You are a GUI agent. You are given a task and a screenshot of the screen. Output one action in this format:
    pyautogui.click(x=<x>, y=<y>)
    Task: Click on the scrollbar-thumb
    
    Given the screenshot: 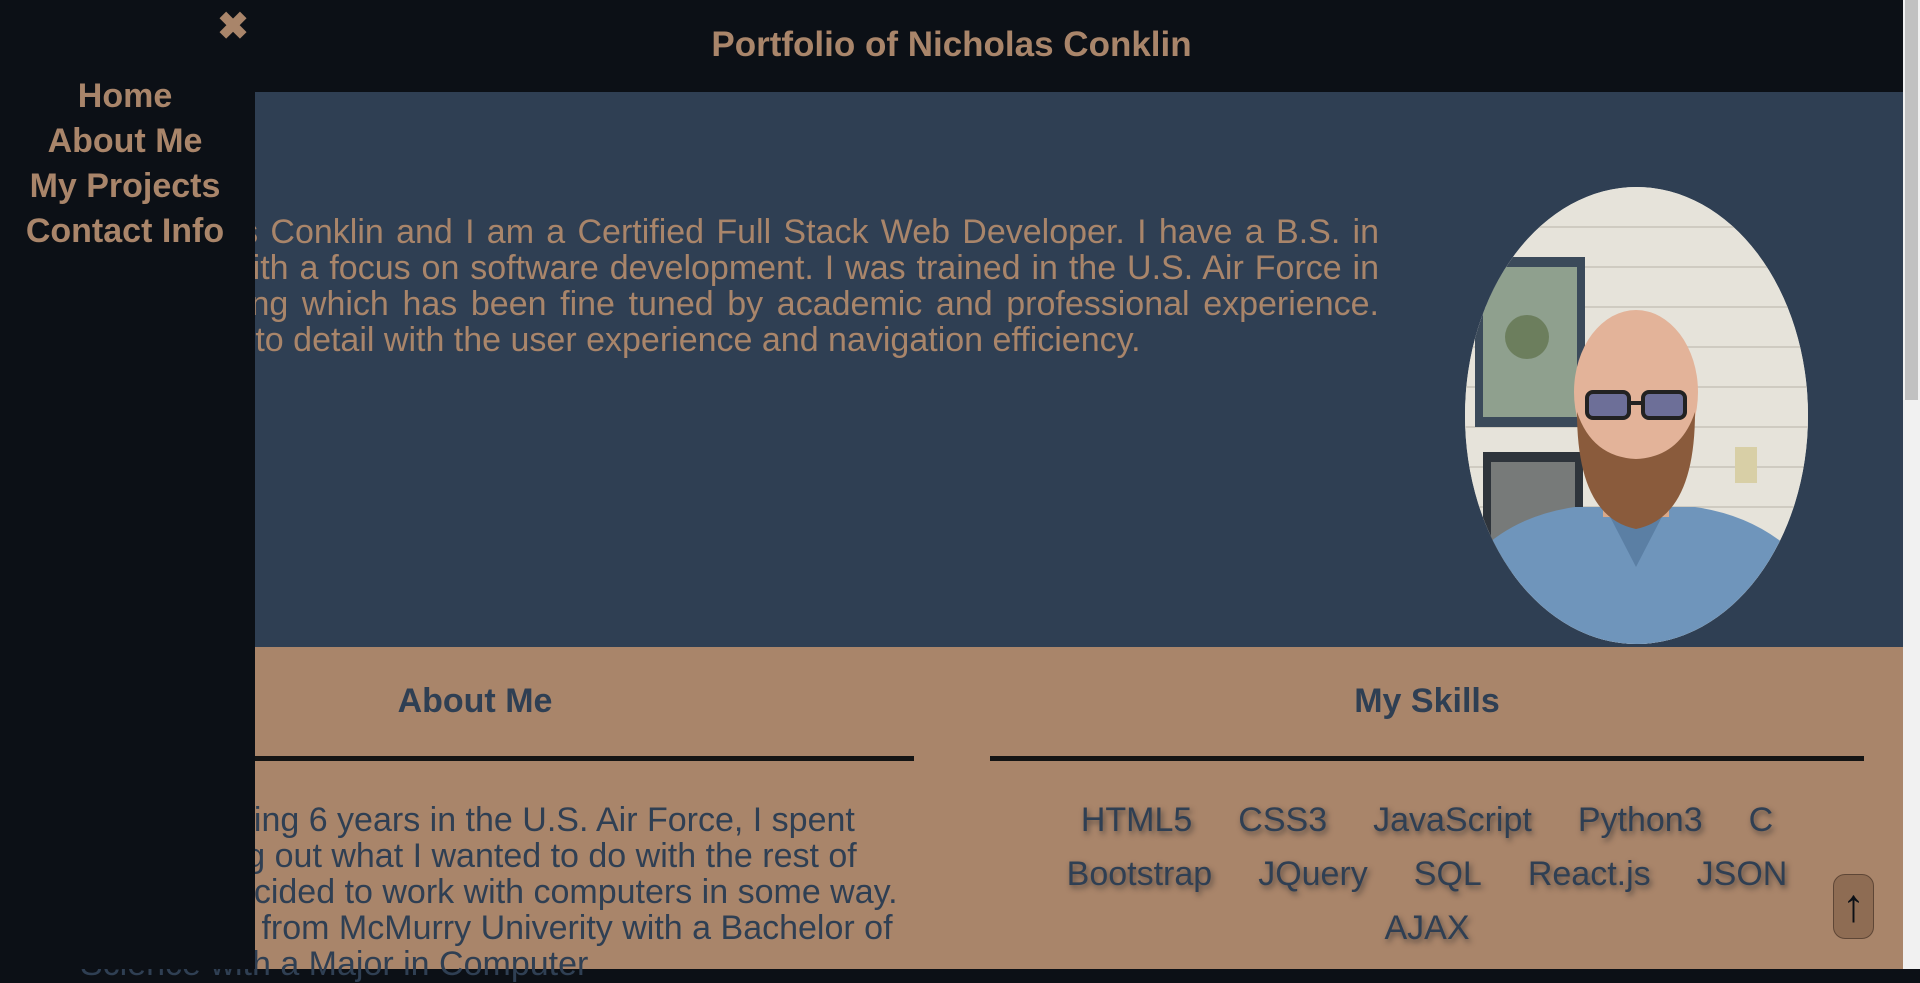 What is the action you would take?
    pyautogui.click(x=1911, y=200)
    